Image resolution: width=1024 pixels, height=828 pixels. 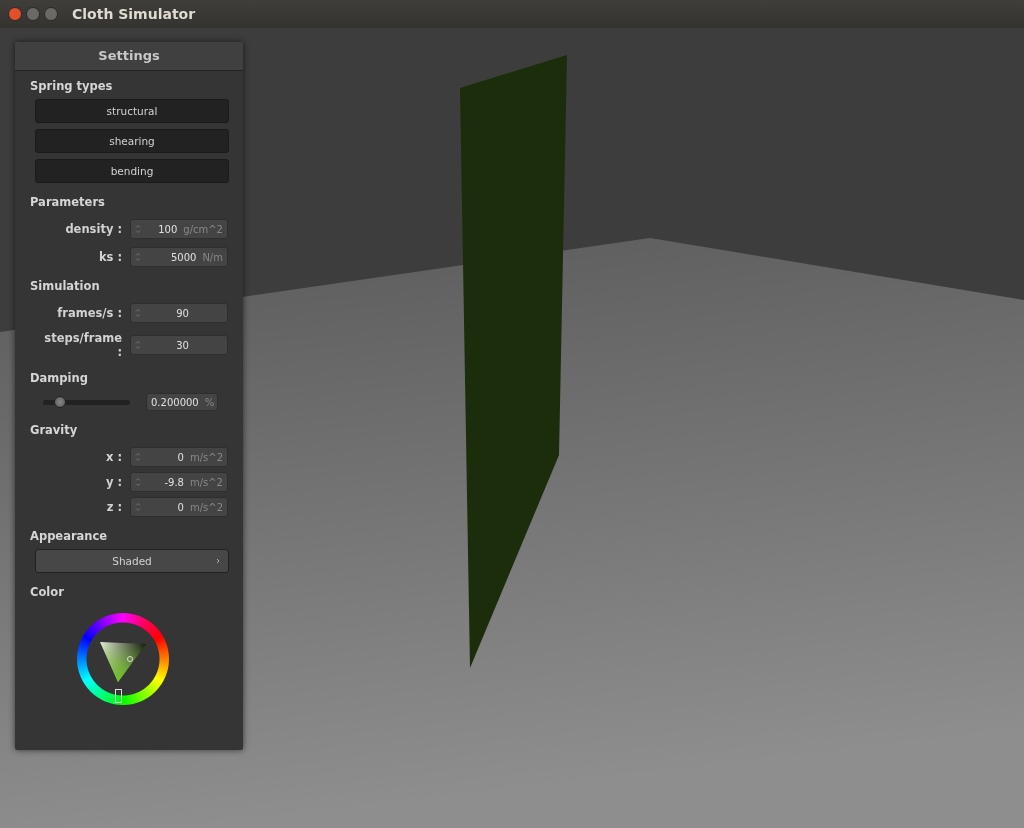 I want to click on section-heading: Spring types, so click(x=72, y=86).